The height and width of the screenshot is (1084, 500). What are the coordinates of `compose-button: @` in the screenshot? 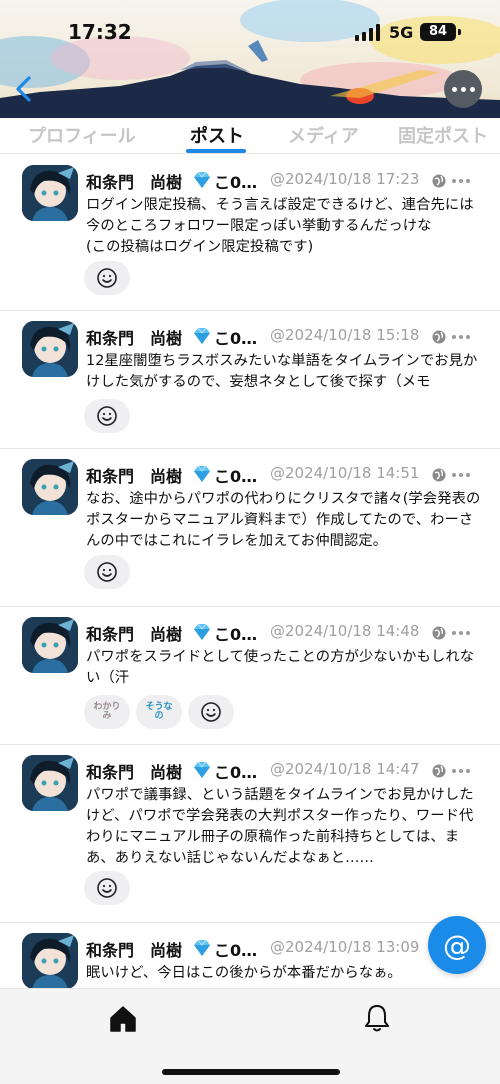 It's located at (457, 945).